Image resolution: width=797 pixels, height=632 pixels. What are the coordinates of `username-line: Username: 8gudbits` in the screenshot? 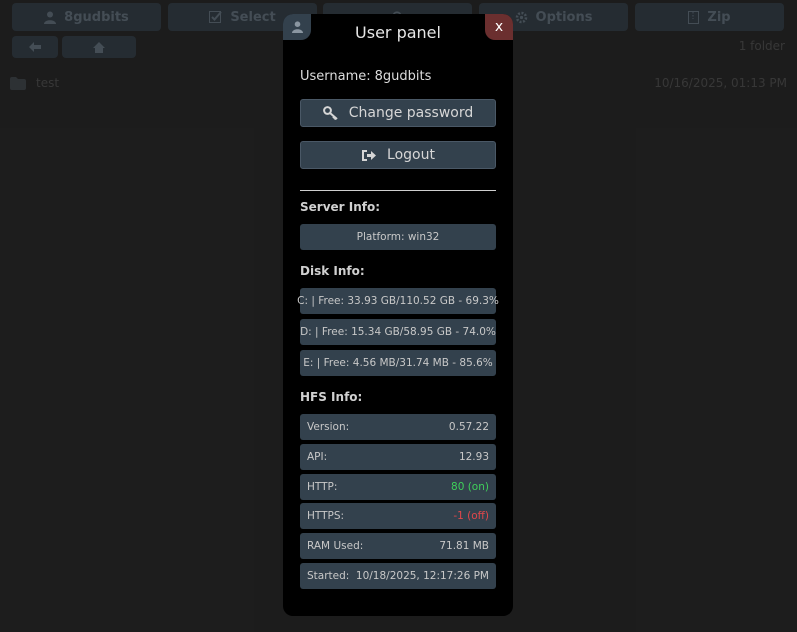 It's located at (365, 76).